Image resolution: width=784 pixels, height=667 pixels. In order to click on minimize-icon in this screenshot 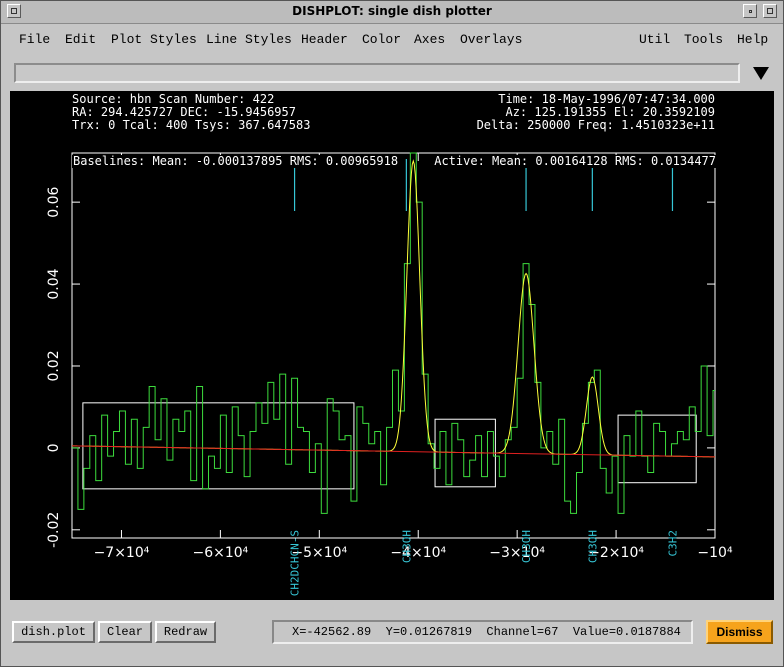, I will do `click(750, 11)`.